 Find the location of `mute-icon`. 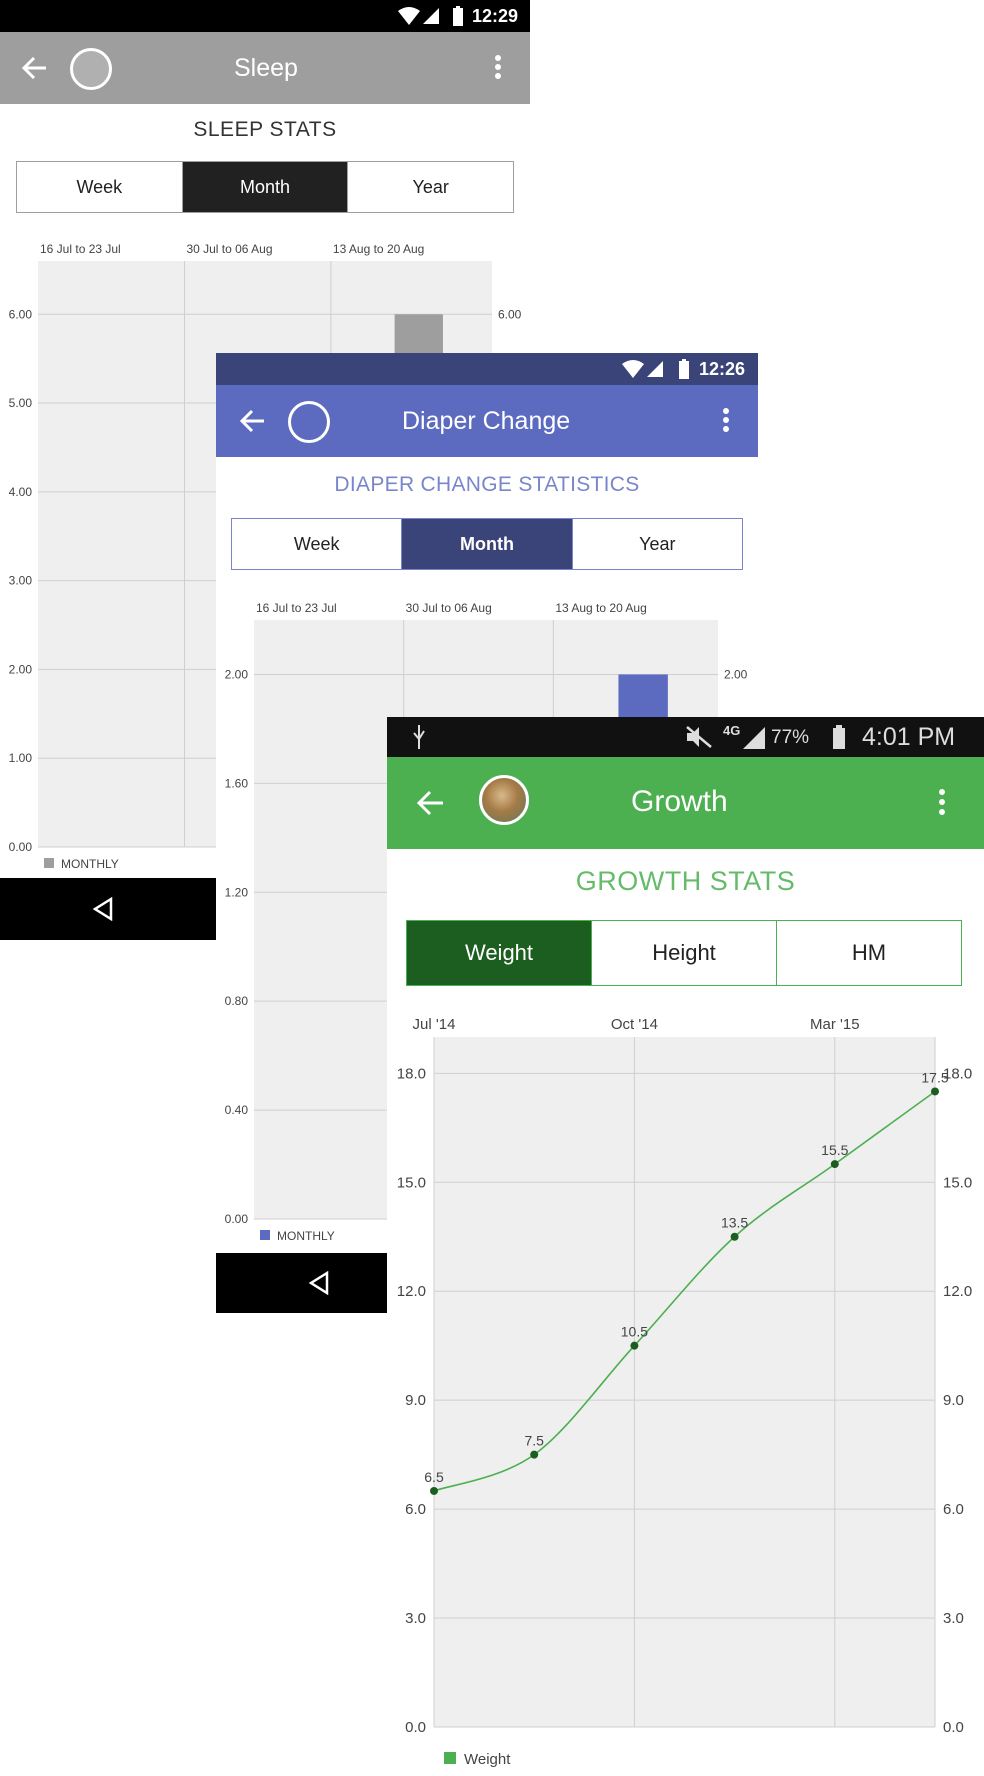

mute-icon is located at coordinates (699, 737).